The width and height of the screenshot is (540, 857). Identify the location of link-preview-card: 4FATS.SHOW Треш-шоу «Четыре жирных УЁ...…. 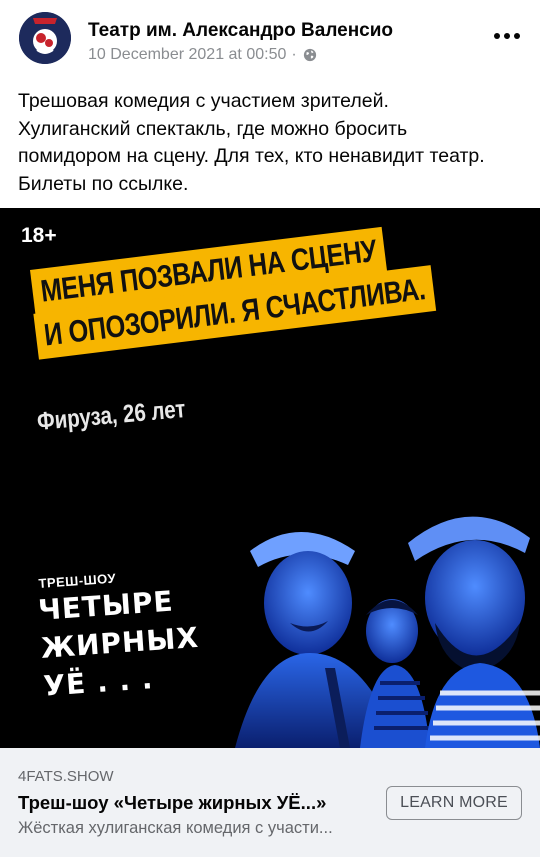
(270, 802).